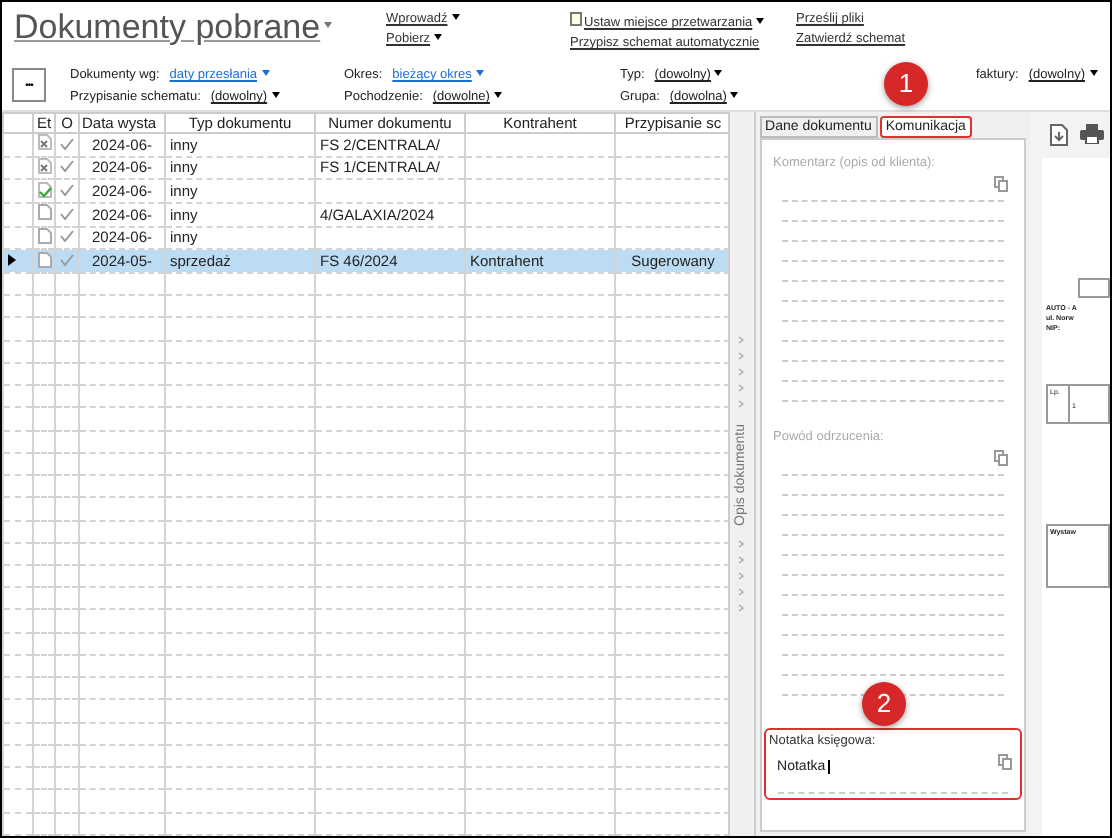 This screenshot has width=1112, height=838. Describe the element at coordinates (576, 19) in the screenshot. I see `document-icon` at that location.